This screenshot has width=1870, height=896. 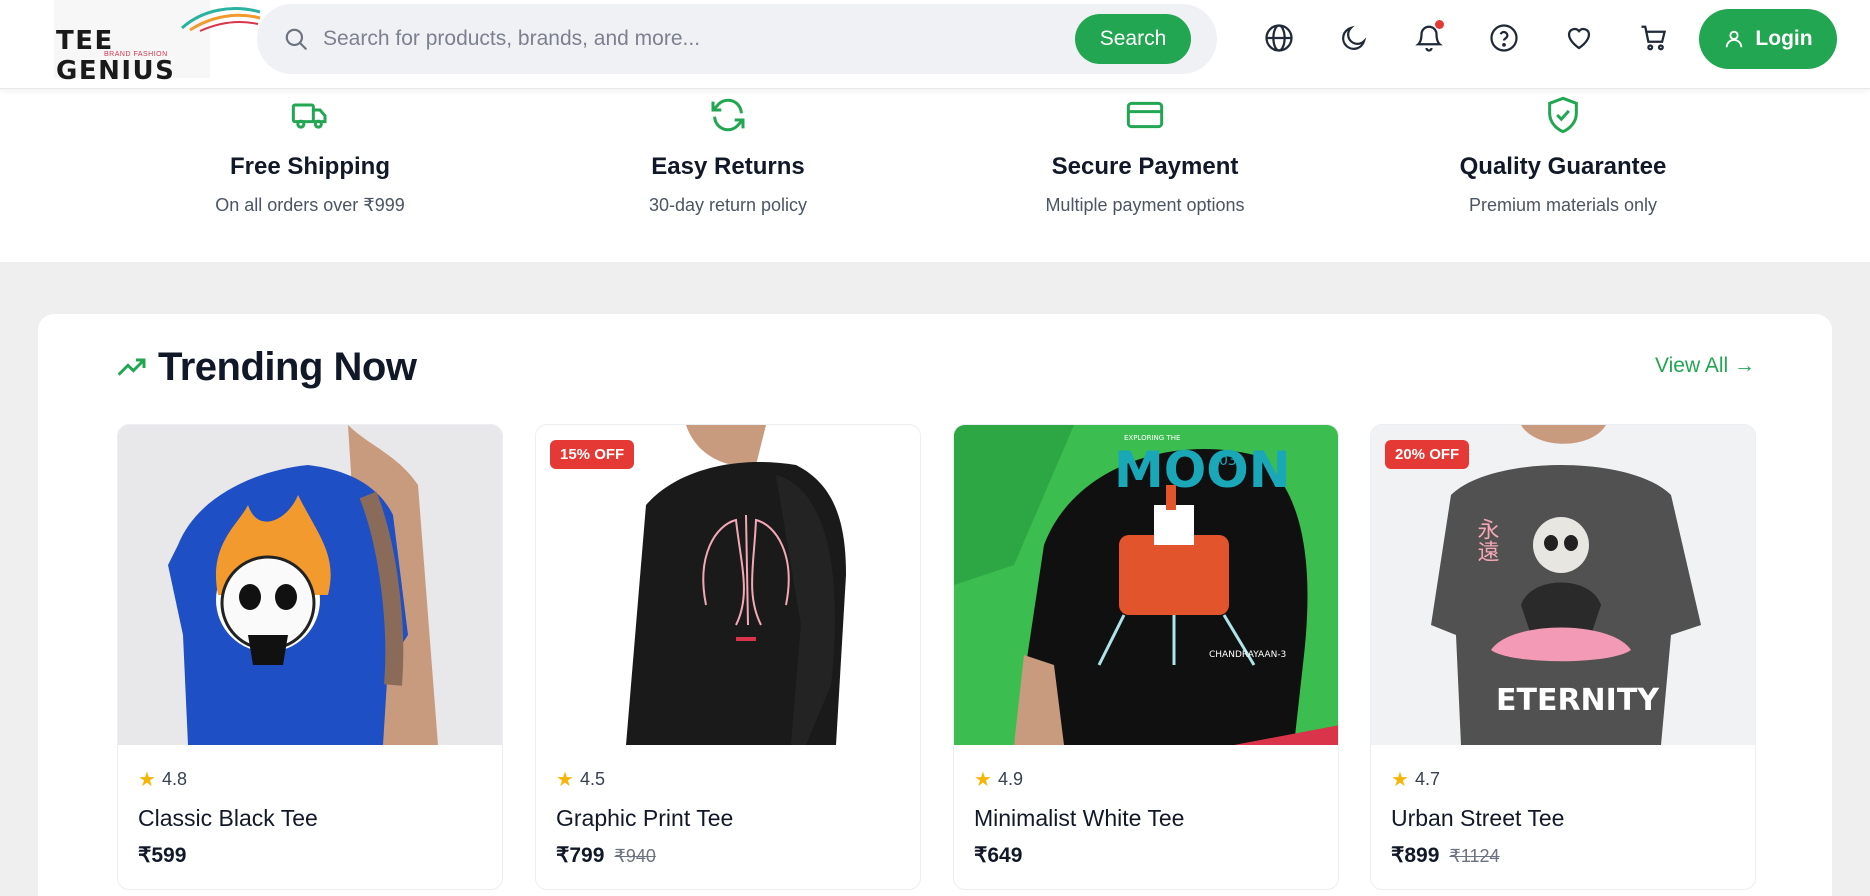 What do you see at coordinates (728, 166) in the screenshot?
I see `feature-title: Easy Returns` at bounding box center [728, 166].